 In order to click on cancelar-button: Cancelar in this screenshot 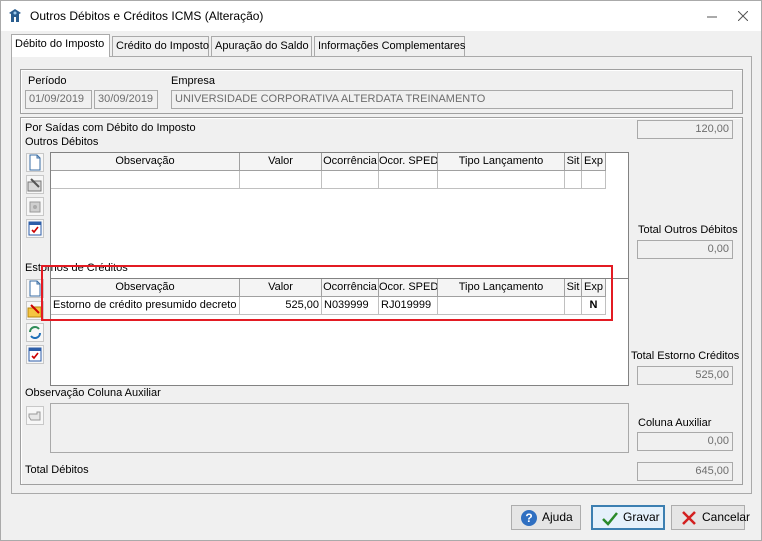, I will do `click(710, 517)`.